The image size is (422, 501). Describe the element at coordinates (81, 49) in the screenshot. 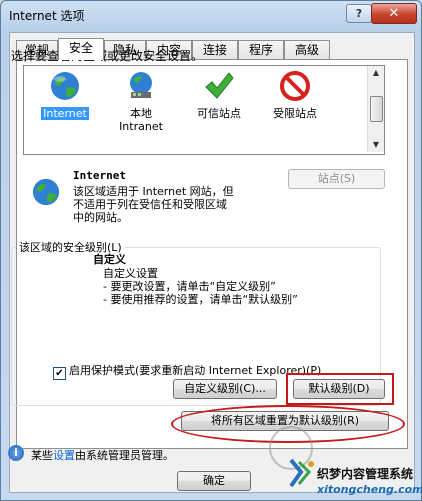

I see `tab-security: 安全` at that location.